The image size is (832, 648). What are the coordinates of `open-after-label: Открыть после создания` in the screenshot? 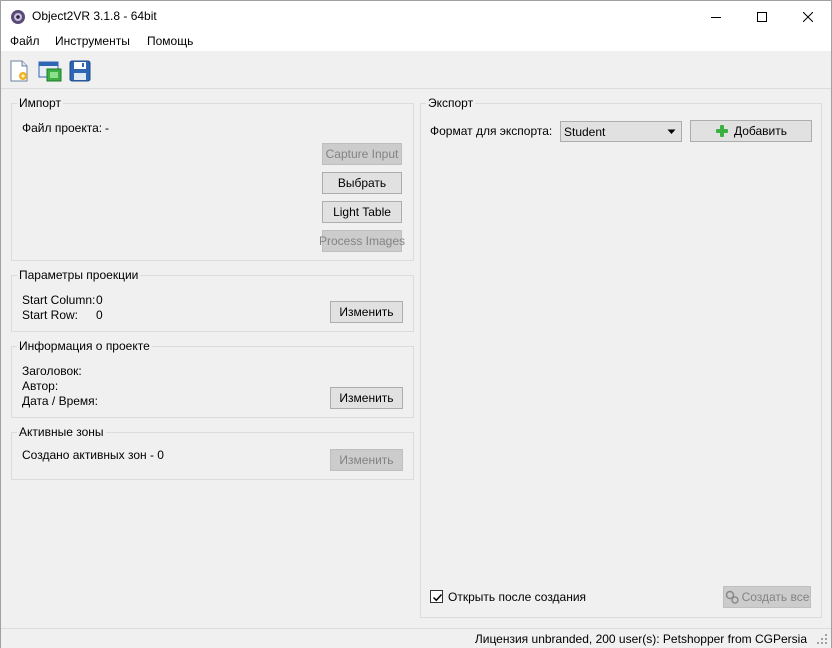 It's located at (517, 597).